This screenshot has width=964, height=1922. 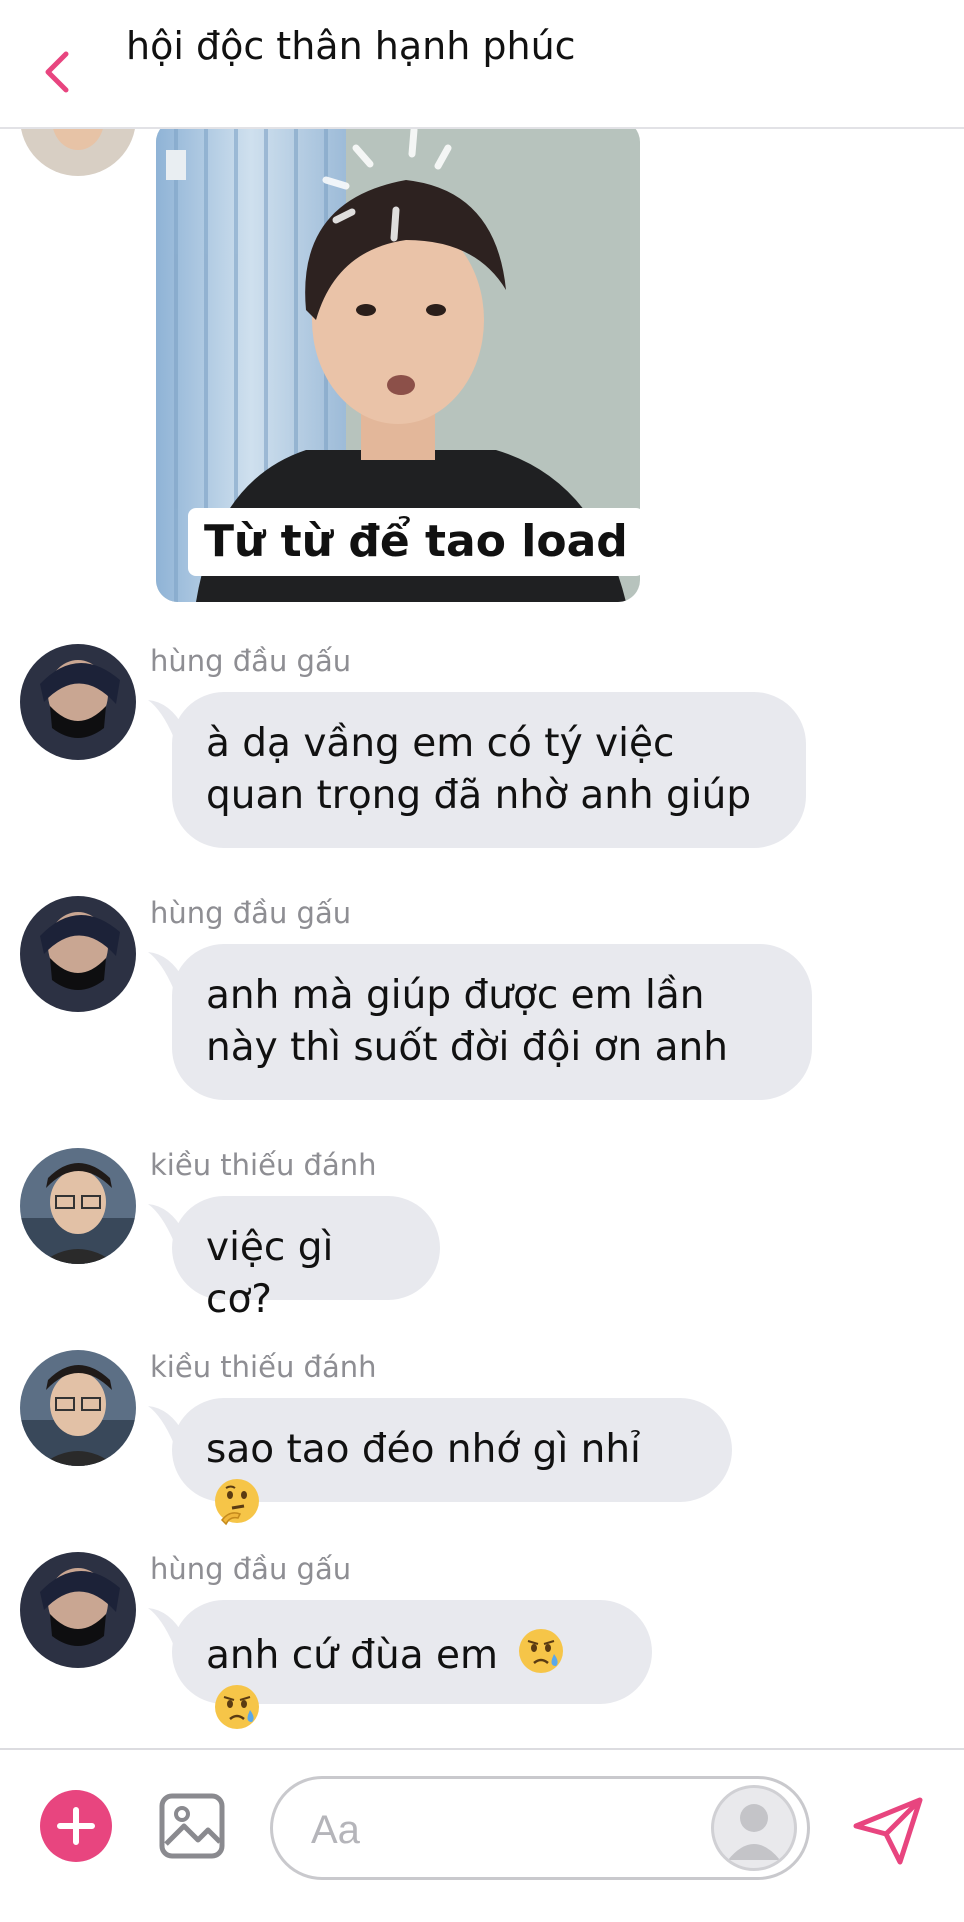 I want to click on chevron-left-icon, so click(x=58, y=72).